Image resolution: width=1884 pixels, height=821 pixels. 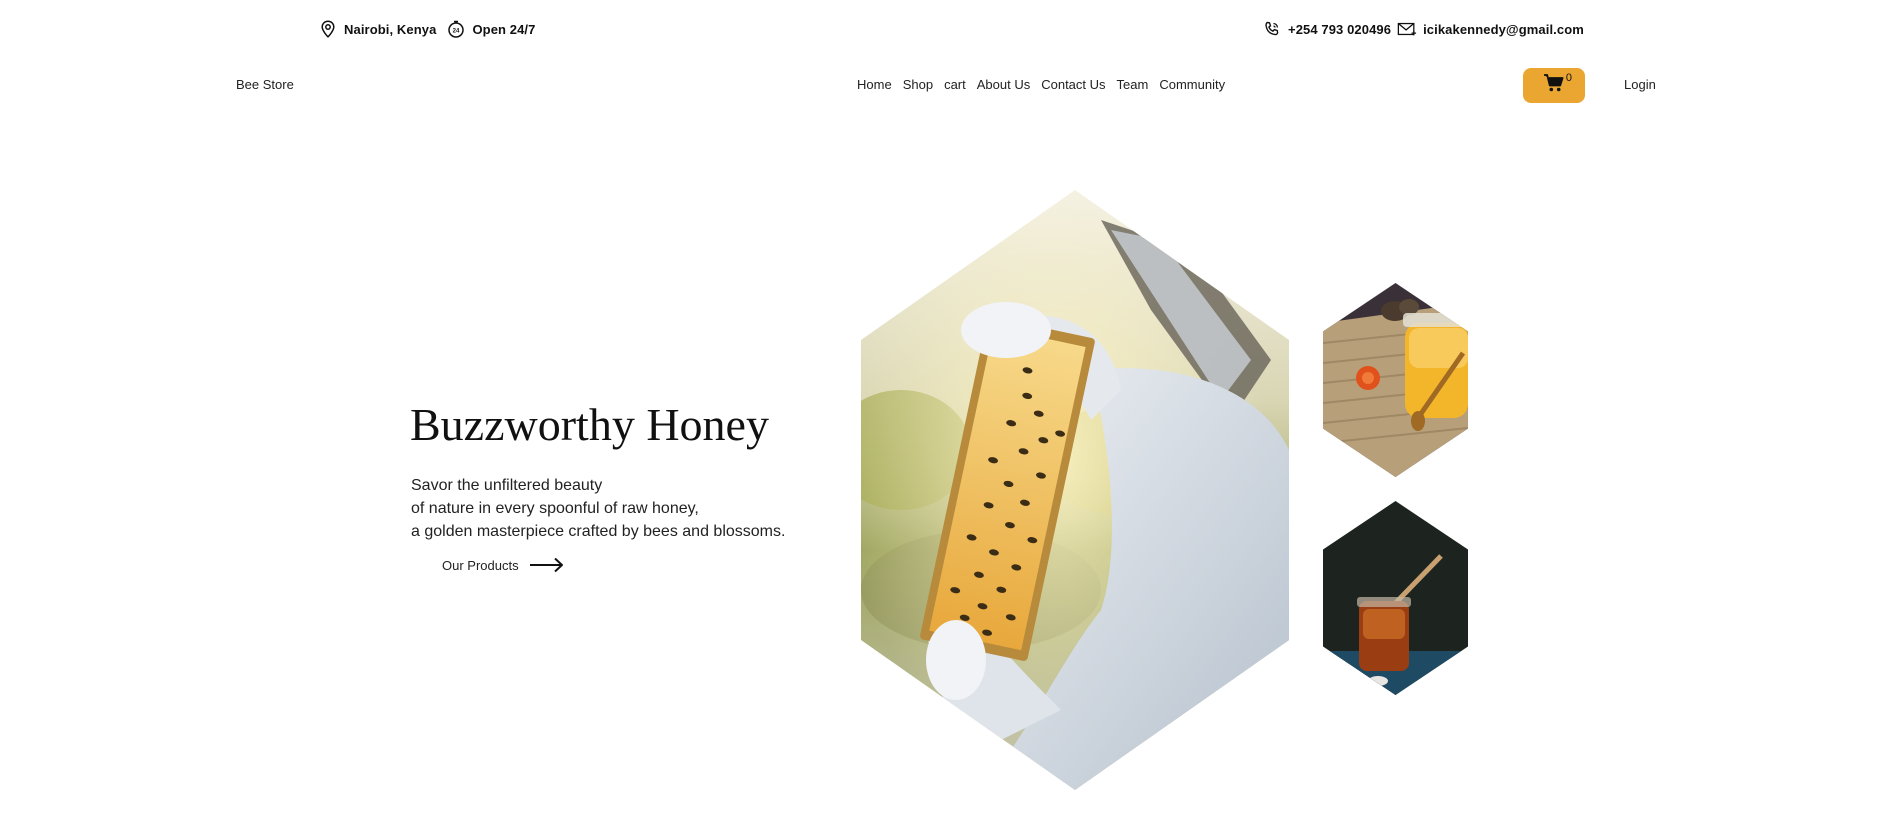 I want to click on hero-title: Buzzworthy Honey, so click(x=589, y=424).